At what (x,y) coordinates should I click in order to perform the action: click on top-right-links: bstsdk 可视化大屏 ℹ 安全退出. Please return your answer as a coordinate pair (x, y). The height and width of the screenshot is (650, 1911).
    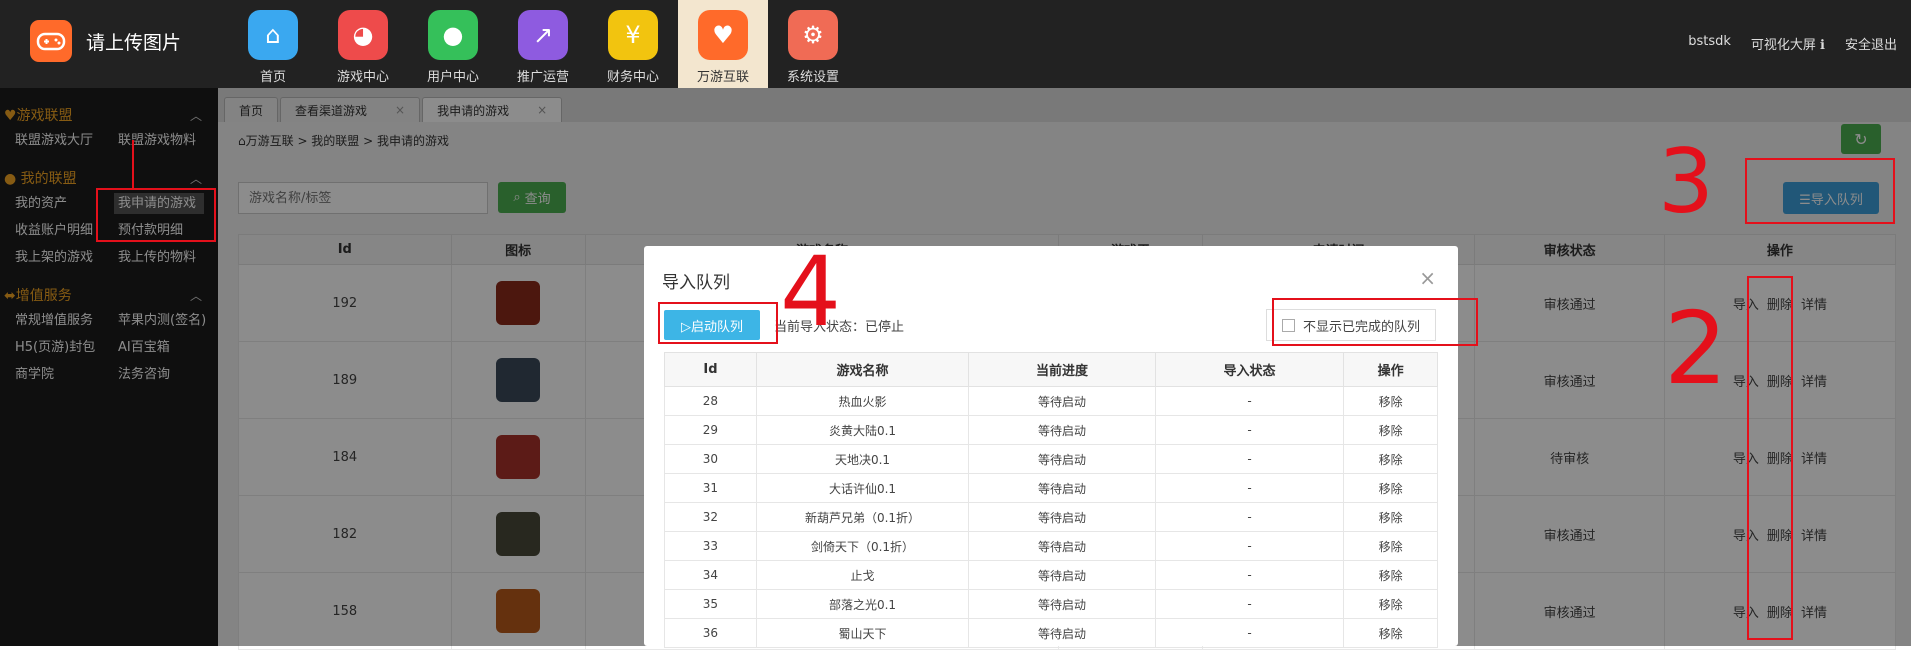
    Looking at the image, I should click on (1792, 43).